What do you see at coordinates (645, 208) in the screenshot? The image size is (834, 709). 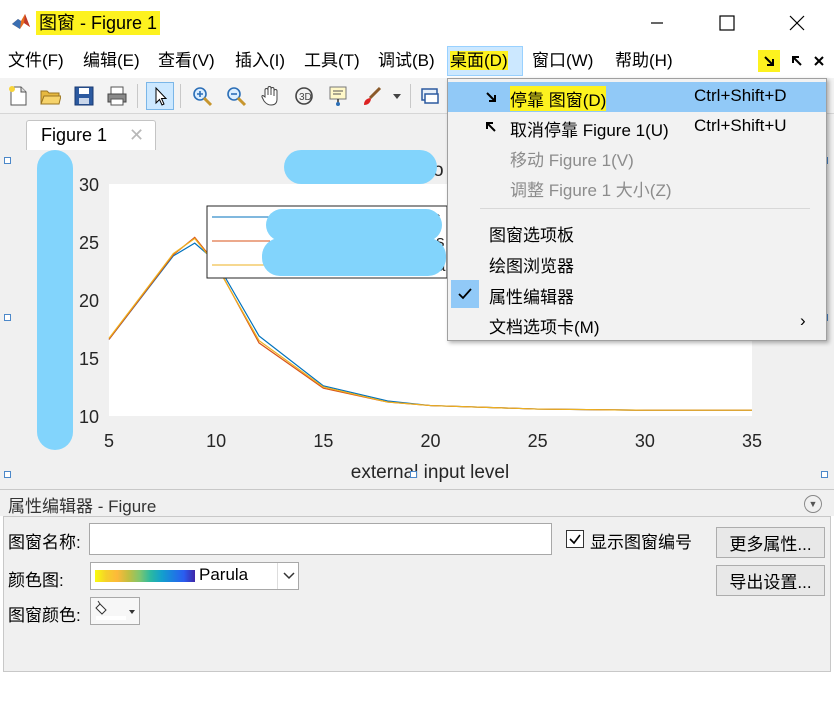 I see `menu-separator` at bounding box center [645, 208].